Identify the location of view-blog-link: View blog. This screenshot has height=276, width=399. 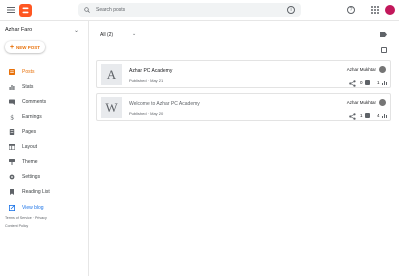
(44, 208).